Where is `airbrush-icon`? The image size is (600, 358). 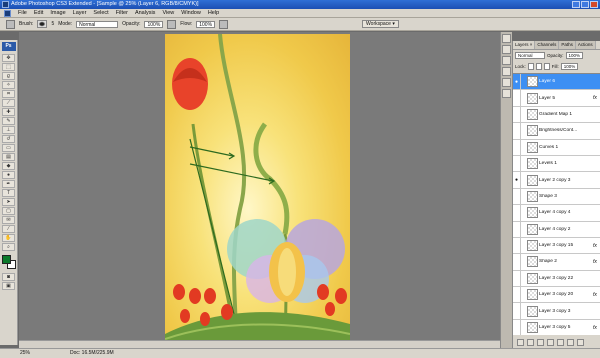 airbrush-icon is located at coordinates (224, 24).